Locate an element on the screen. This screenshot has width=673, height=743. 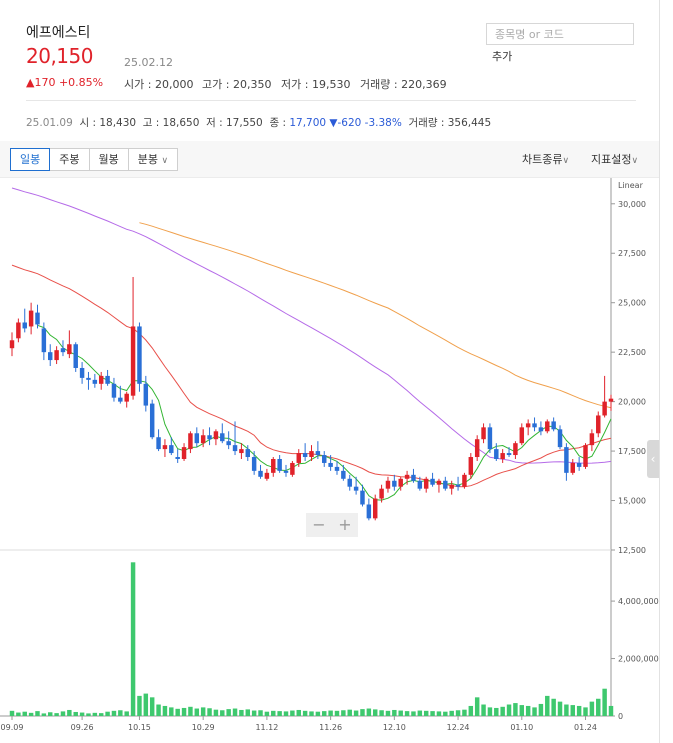
x-tick-label: 11.12 is located at coordinates (266, 727).